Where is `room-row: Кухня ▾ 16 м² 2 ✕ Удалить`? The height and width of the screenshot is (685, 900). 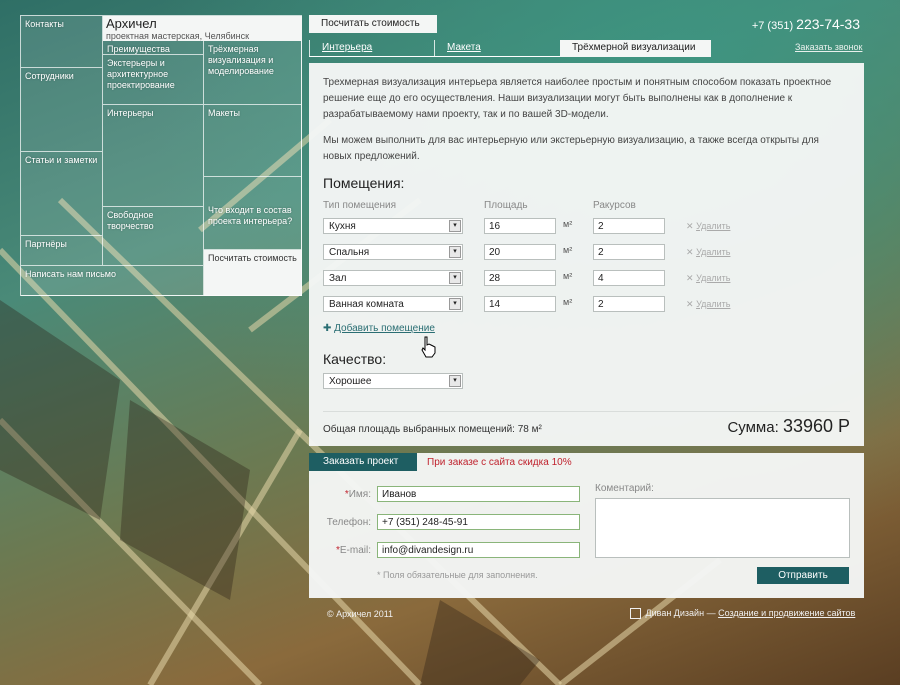
room-row: Кухня ▾ 16 м² 2 ✕ Удалить is located at coordinates (586, 228).